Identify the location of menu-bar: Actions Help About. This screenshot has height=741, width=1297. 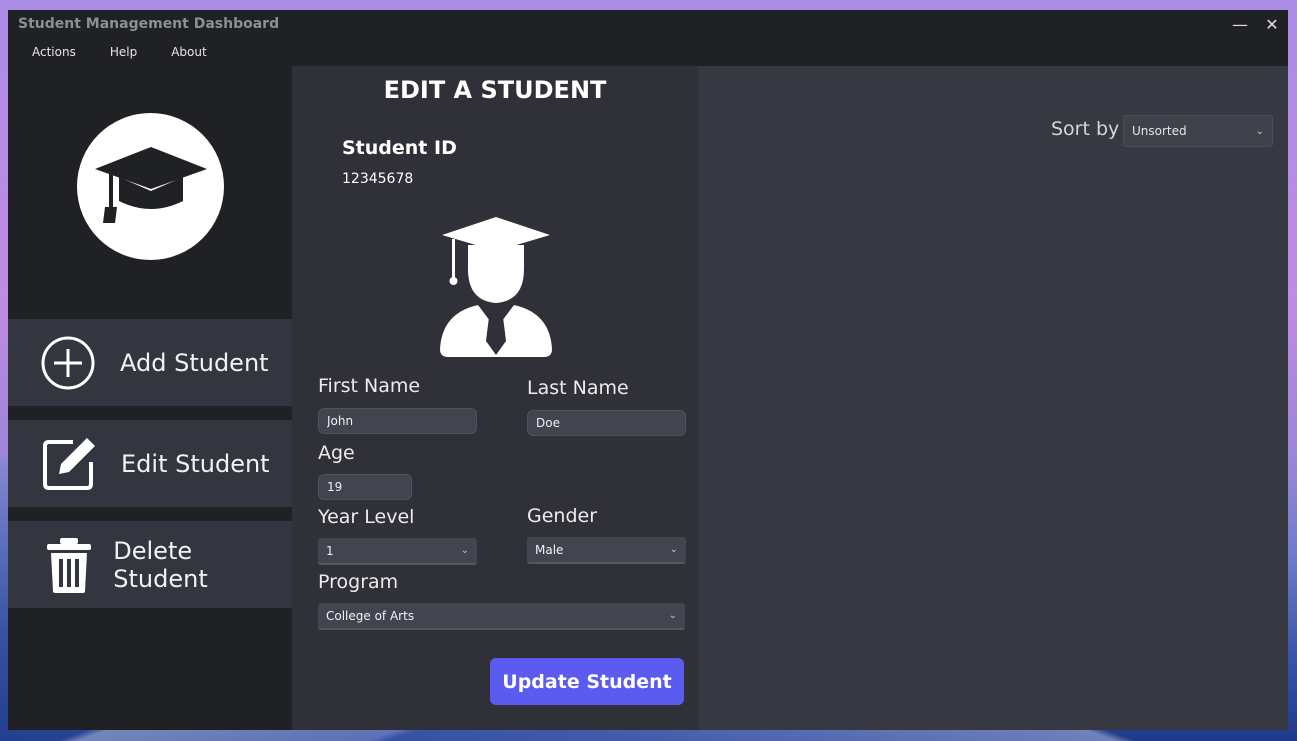
(648, 52).